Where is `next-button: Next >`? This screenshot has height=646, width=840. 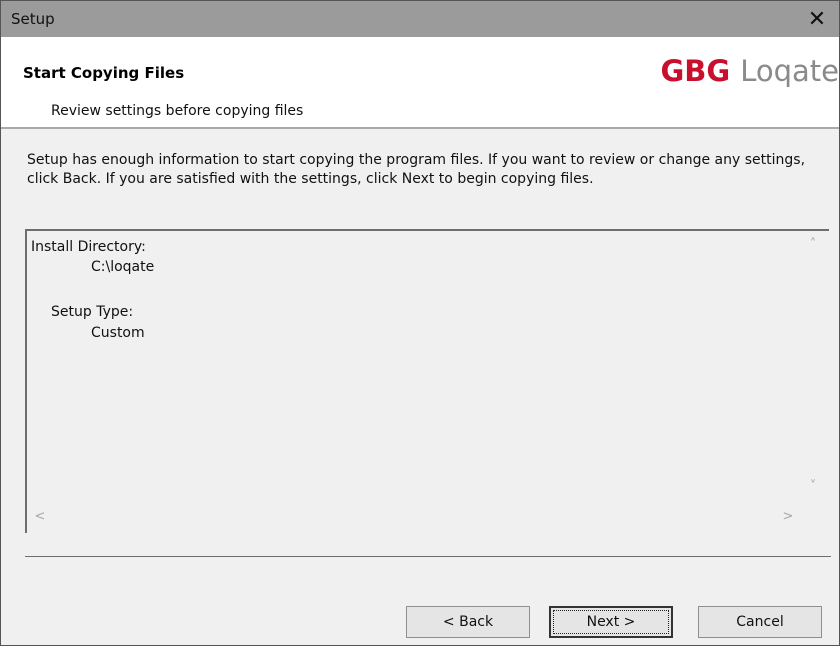 next-button: Next > is located at coordinates (611, 622).